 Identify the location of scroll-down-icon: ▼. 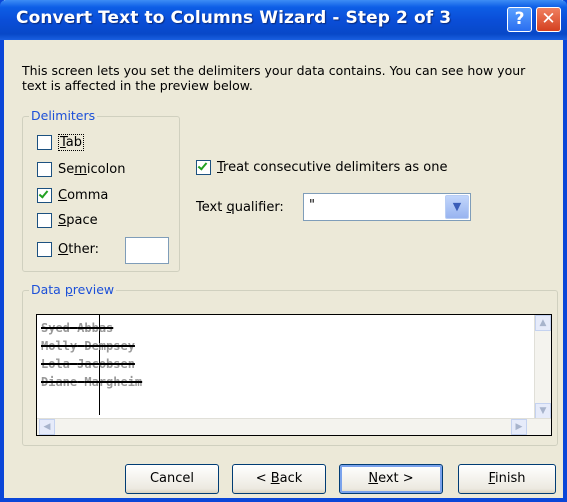
(543, 411).